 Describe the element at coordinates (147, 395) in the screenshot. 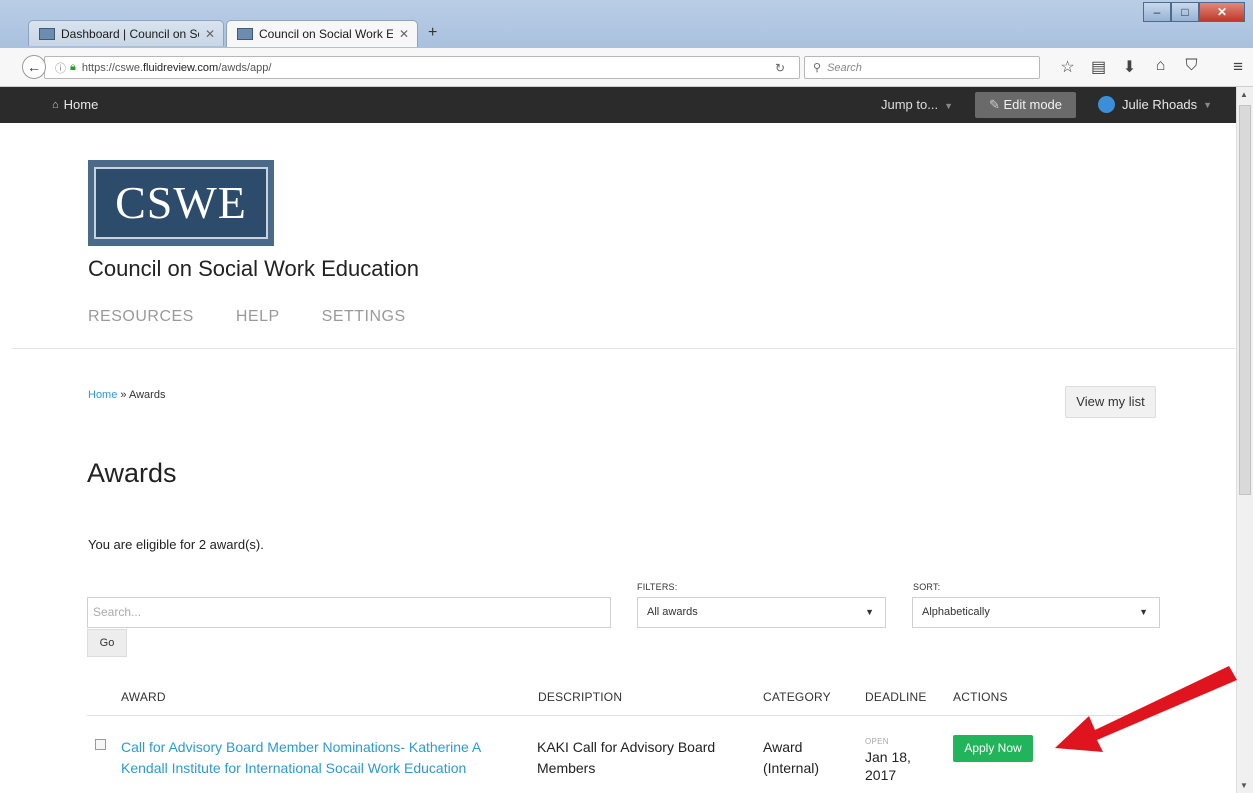

I see `breadcrumb-current: Awards` at that location.